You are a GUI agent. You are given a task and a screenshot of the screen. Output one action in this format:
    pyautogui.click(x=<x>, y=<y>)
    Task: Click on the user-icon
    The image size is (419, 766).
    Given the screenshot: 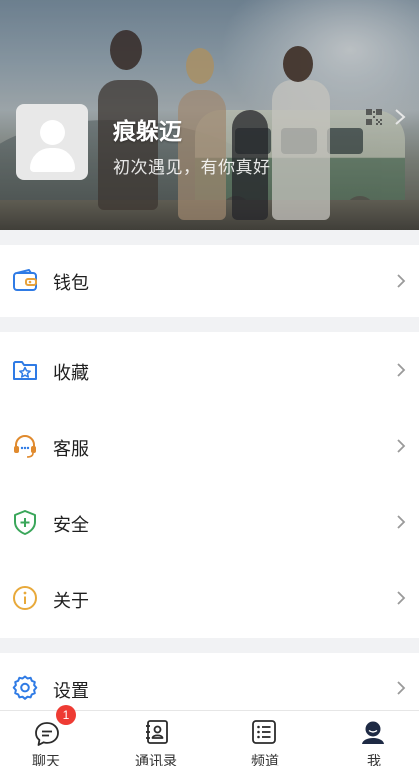 What is the action you would take?
    pyautogui.click(x=373, y=732)
    